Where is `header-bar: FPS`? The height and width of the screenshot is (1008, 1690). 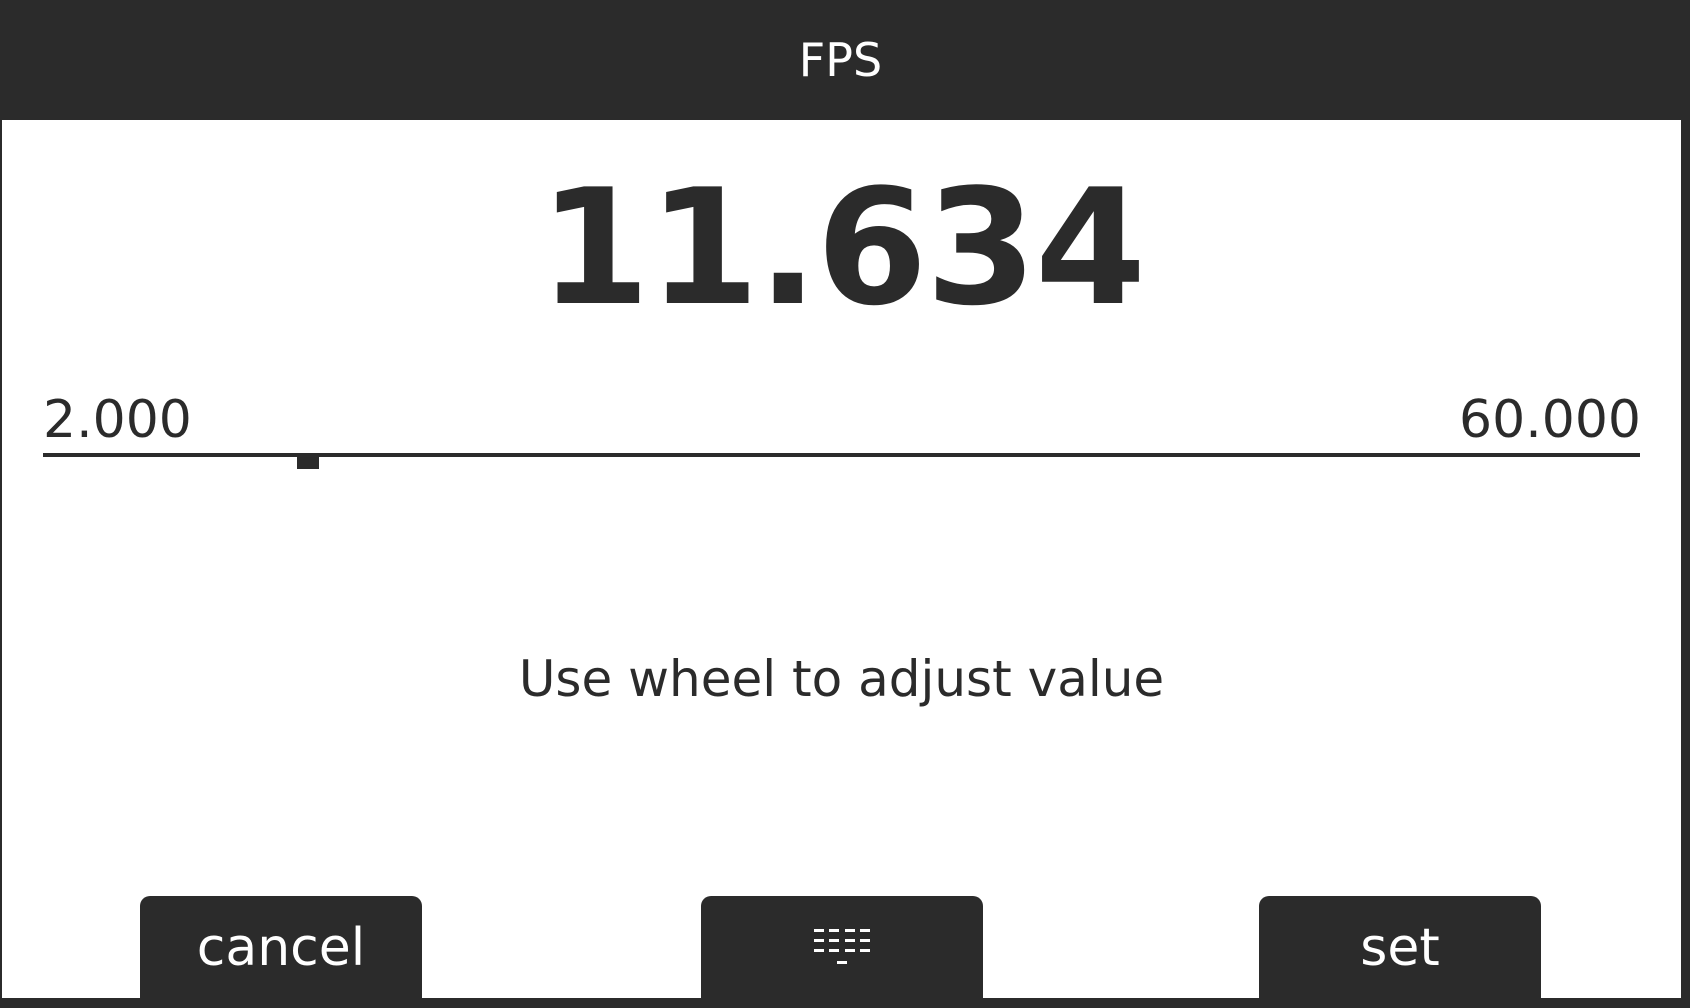 header-bar: FPS is located at coordinates (840, 59).